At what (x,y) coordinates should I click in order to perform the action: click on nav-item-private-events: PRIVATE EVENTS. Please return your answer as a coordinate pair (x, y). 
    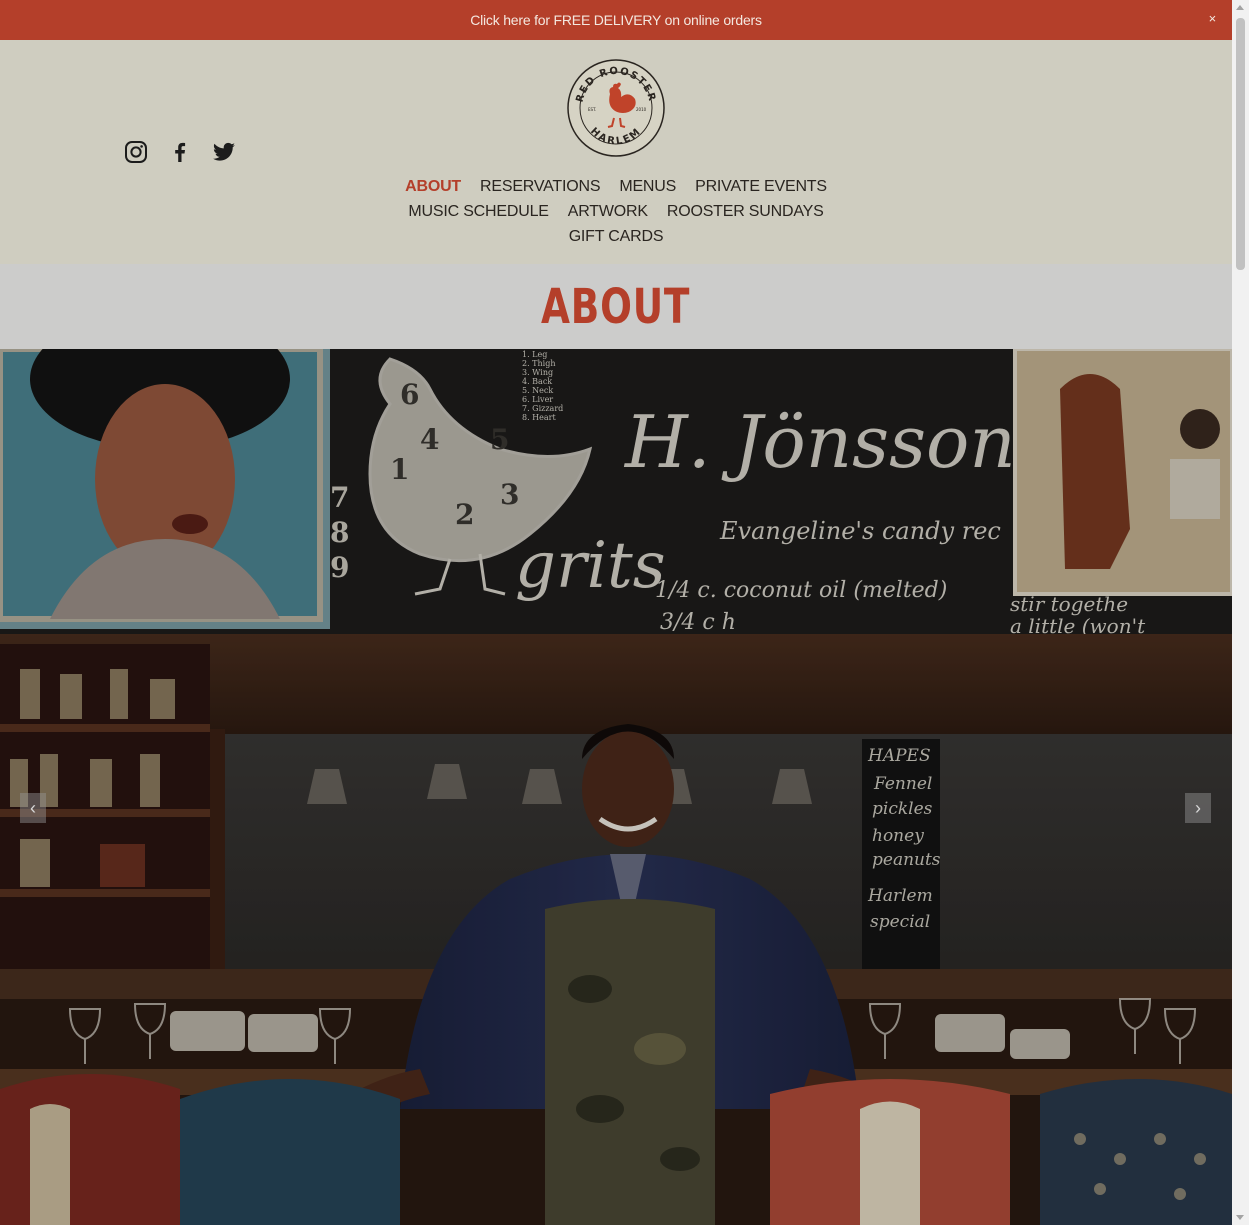
    Looking at the image, I should click on (761, 187).